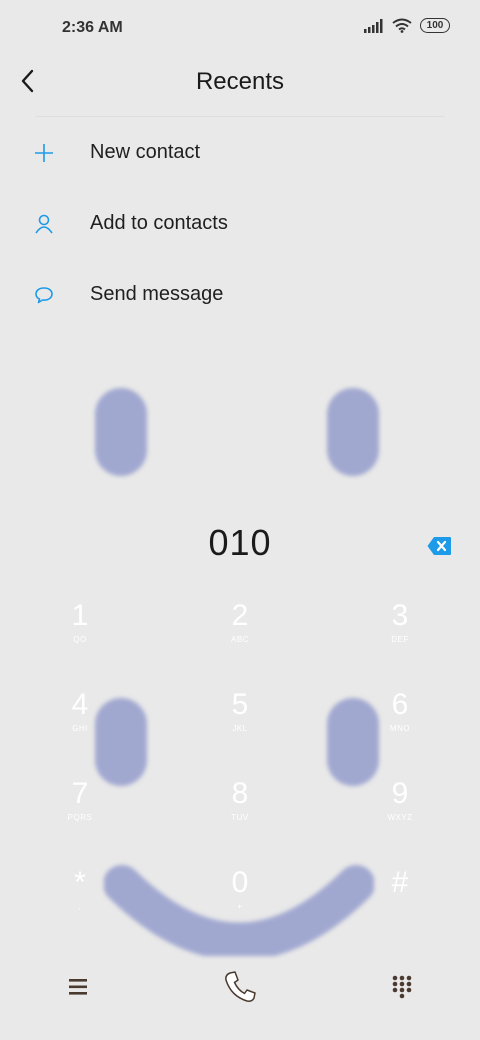  What do you see at coordinates (44, 152) in the screenshot?
I see `plus-icon` at bounding box center [44, 152].